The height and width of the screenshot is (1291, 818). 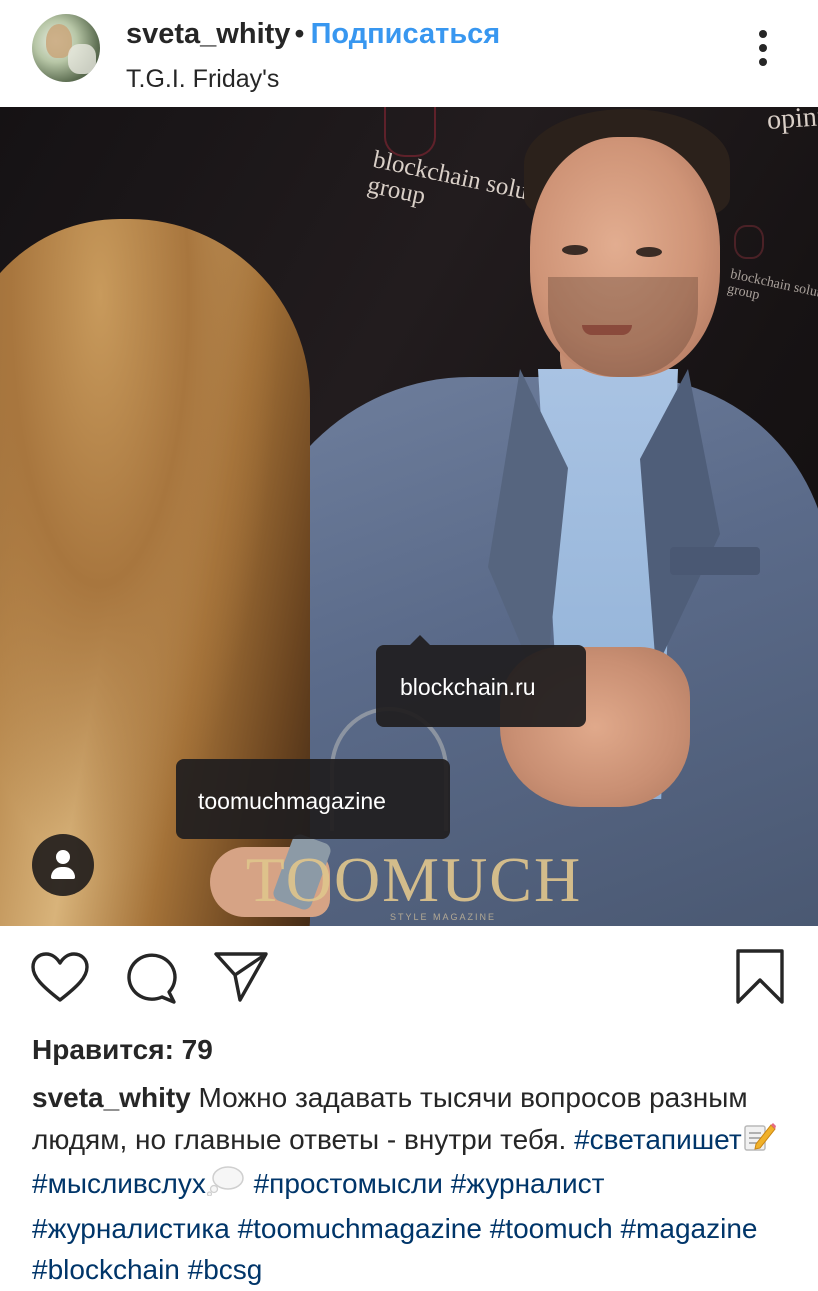 I want to click on jacket-pocket, so click(x=715, y=561).